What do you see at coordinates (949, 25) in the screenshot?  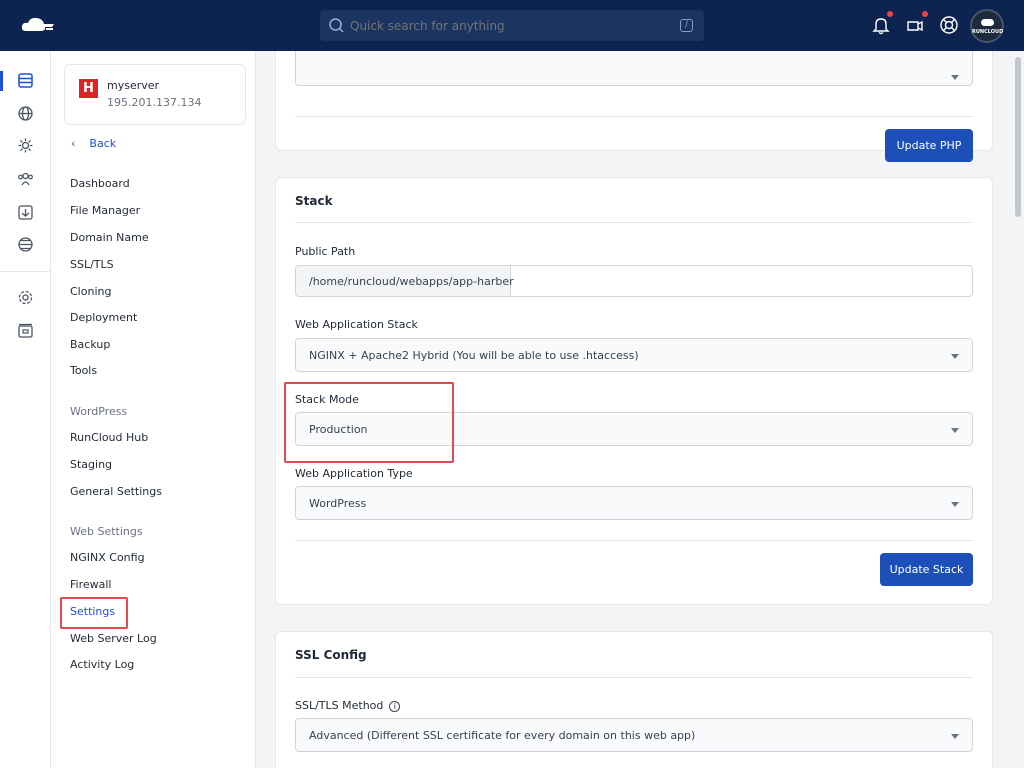 I see `help-icon` at bounding box center [949, 25].